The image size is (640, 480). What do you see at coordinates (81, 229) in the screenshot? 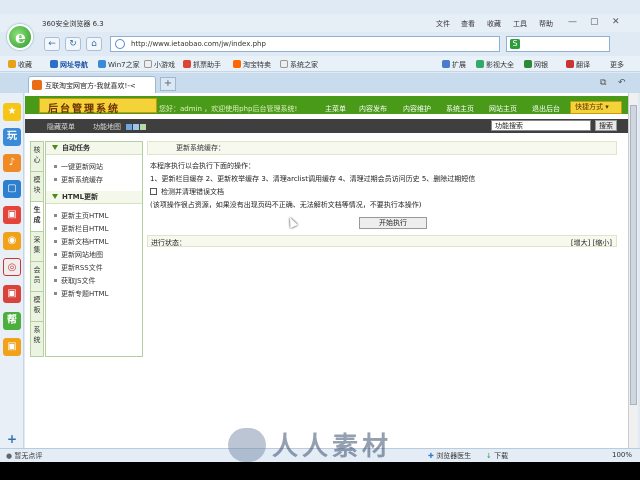
I see `menu-update-column-html: 更新栏目HTML` at bounding box center [81, 229].